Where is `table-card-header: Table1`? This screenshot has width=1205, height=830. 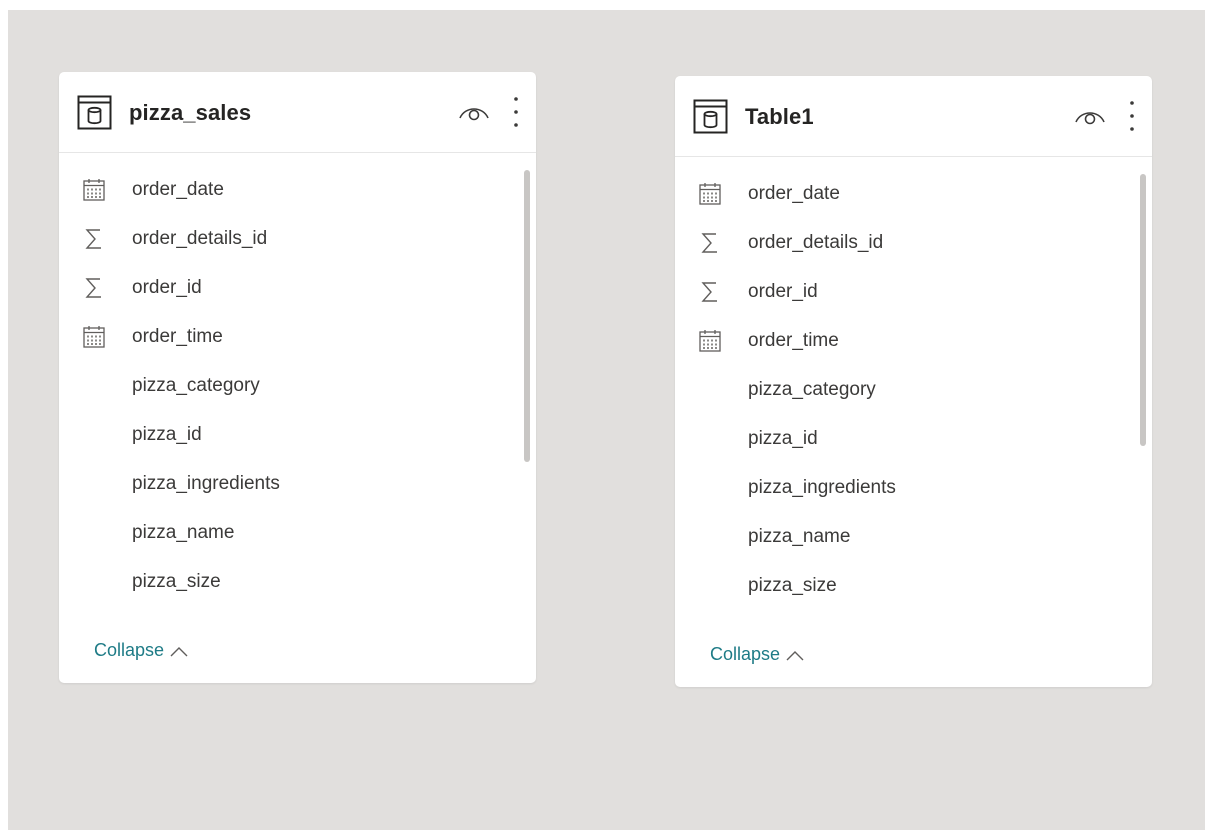
table-card-header: Table1 is located at coordinates (913, 116).